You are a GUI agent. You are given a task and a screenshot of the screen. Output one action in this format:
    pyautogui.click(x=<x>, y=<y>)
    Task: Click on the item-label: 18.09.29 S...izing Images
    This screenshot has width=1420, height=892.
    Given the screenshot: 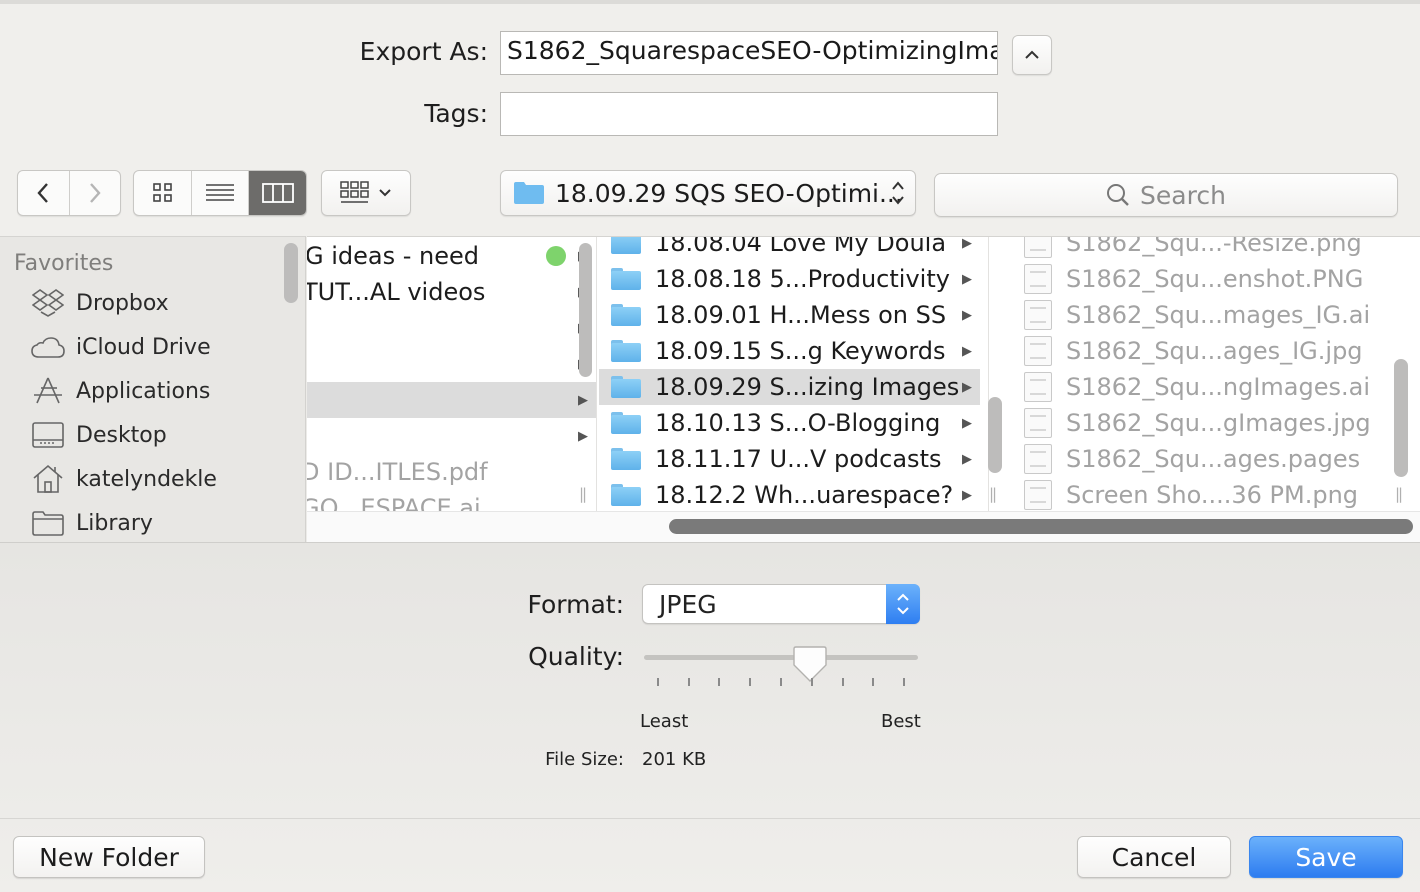 What is the action you would take?
    pyautogui.click(x=807, y=387)
    